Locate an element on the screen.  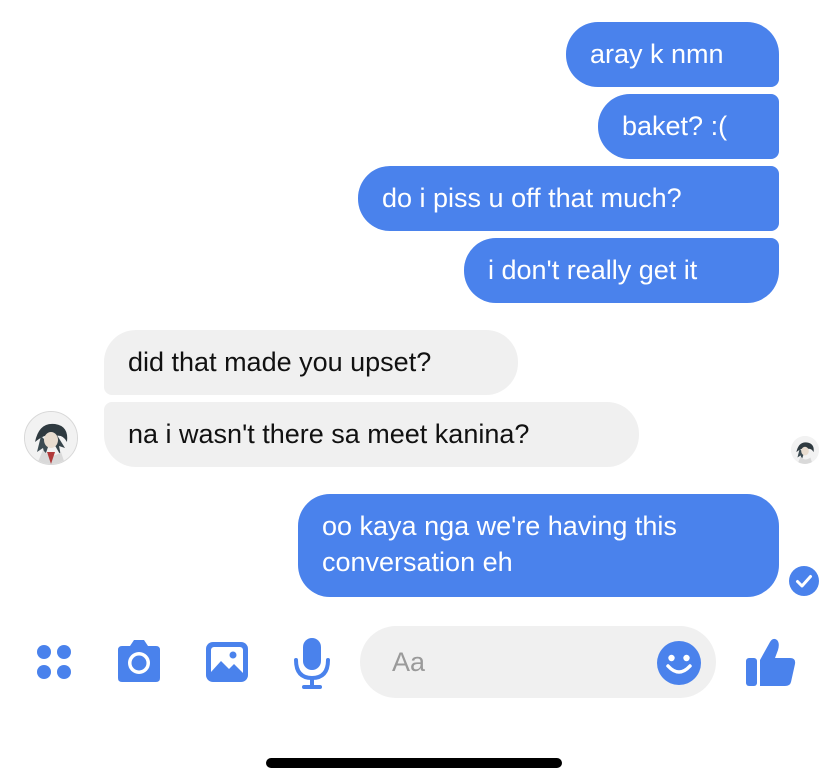
message-bubble-sent: i don't really get it is located at coordinates (621, 270).